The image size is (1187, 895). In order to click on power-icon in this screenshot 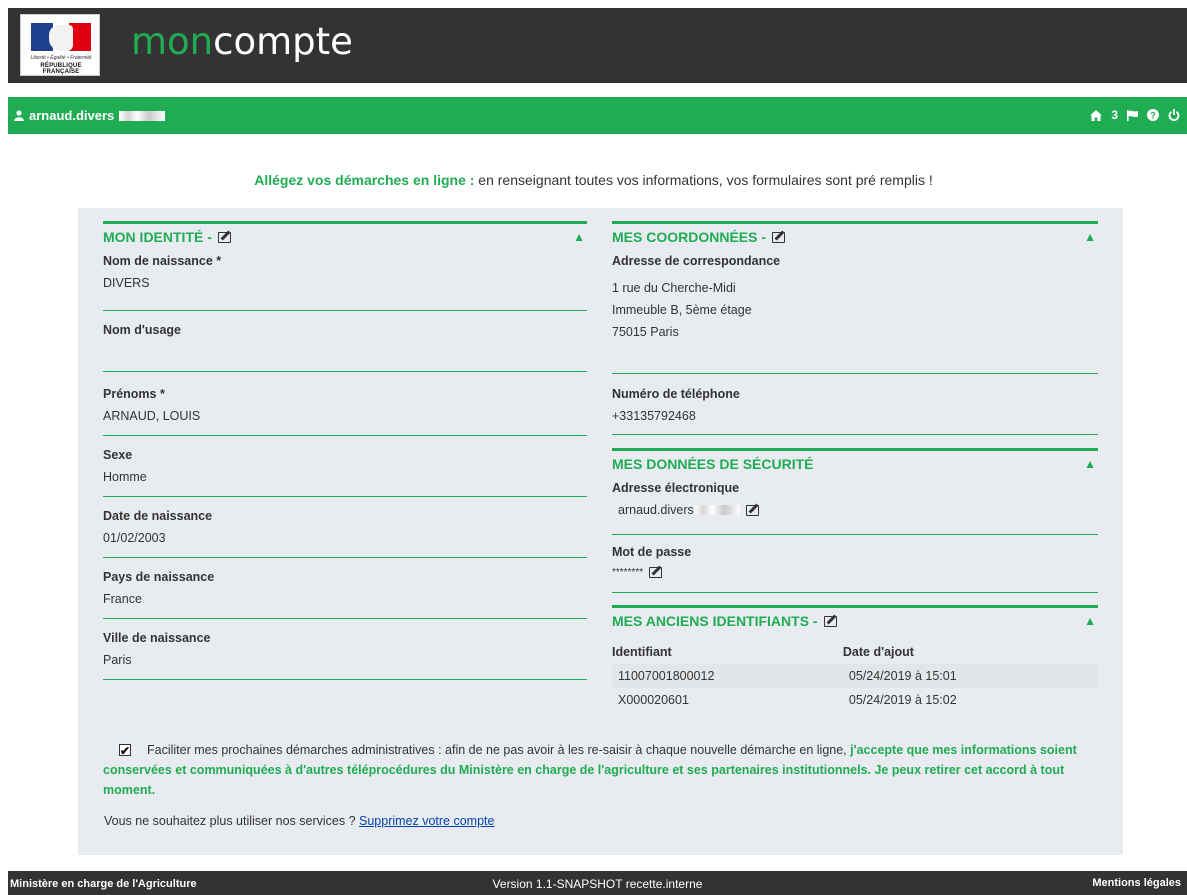, I will do `click(1174, 115)`.